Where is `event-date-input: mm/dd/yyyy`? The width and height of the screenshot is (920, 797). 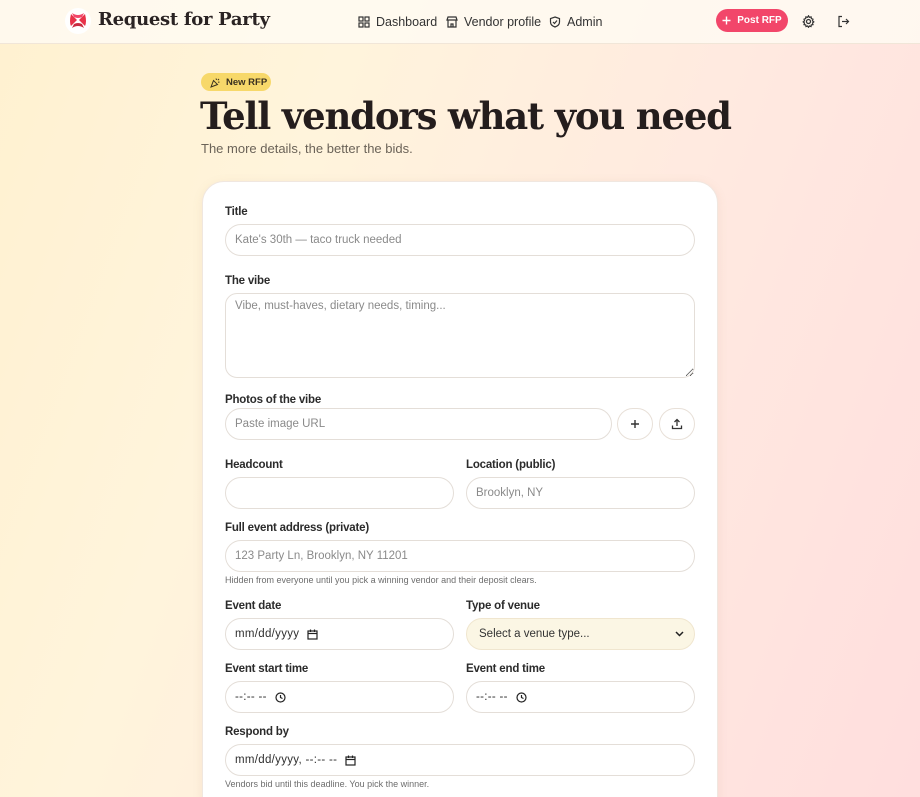 event-date-input: mm/dd/yyyy is located at coordinates (339, 634).